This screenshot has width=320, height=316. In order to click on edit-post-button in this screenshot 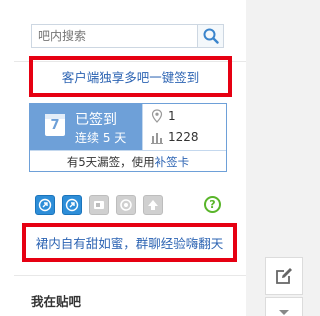, I will do `click(284, 276)`.